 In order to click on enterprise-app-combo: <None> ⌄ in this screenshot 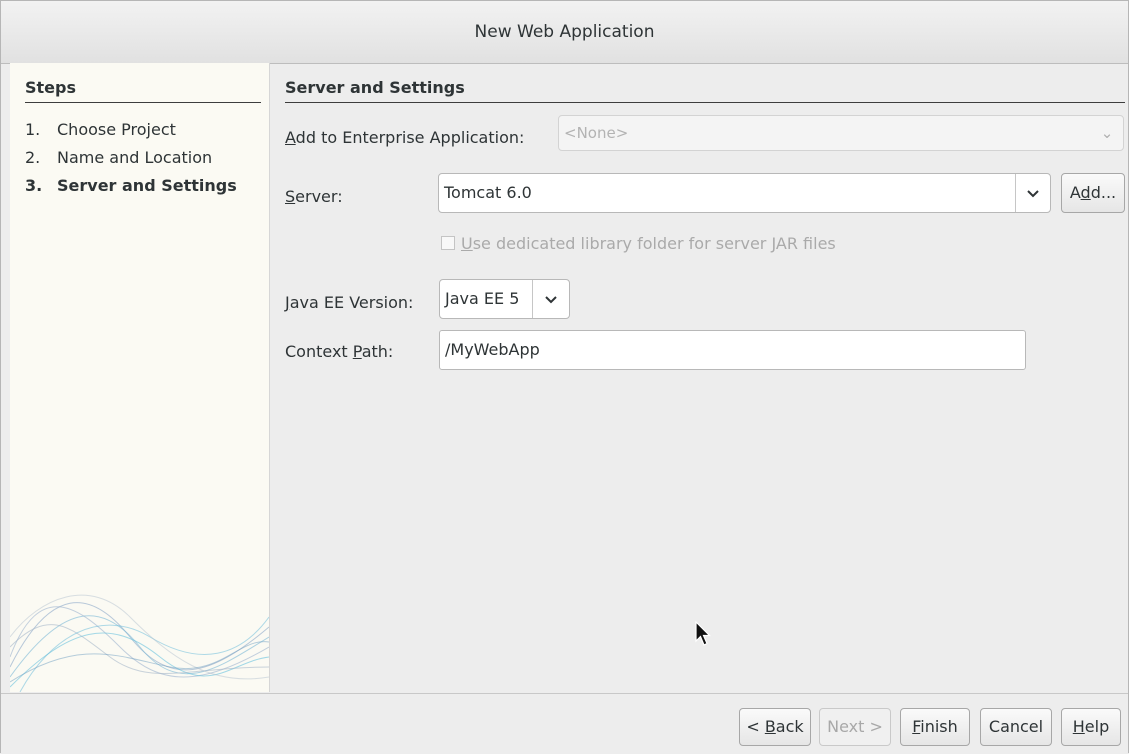, I will do `click(841, 133)`.